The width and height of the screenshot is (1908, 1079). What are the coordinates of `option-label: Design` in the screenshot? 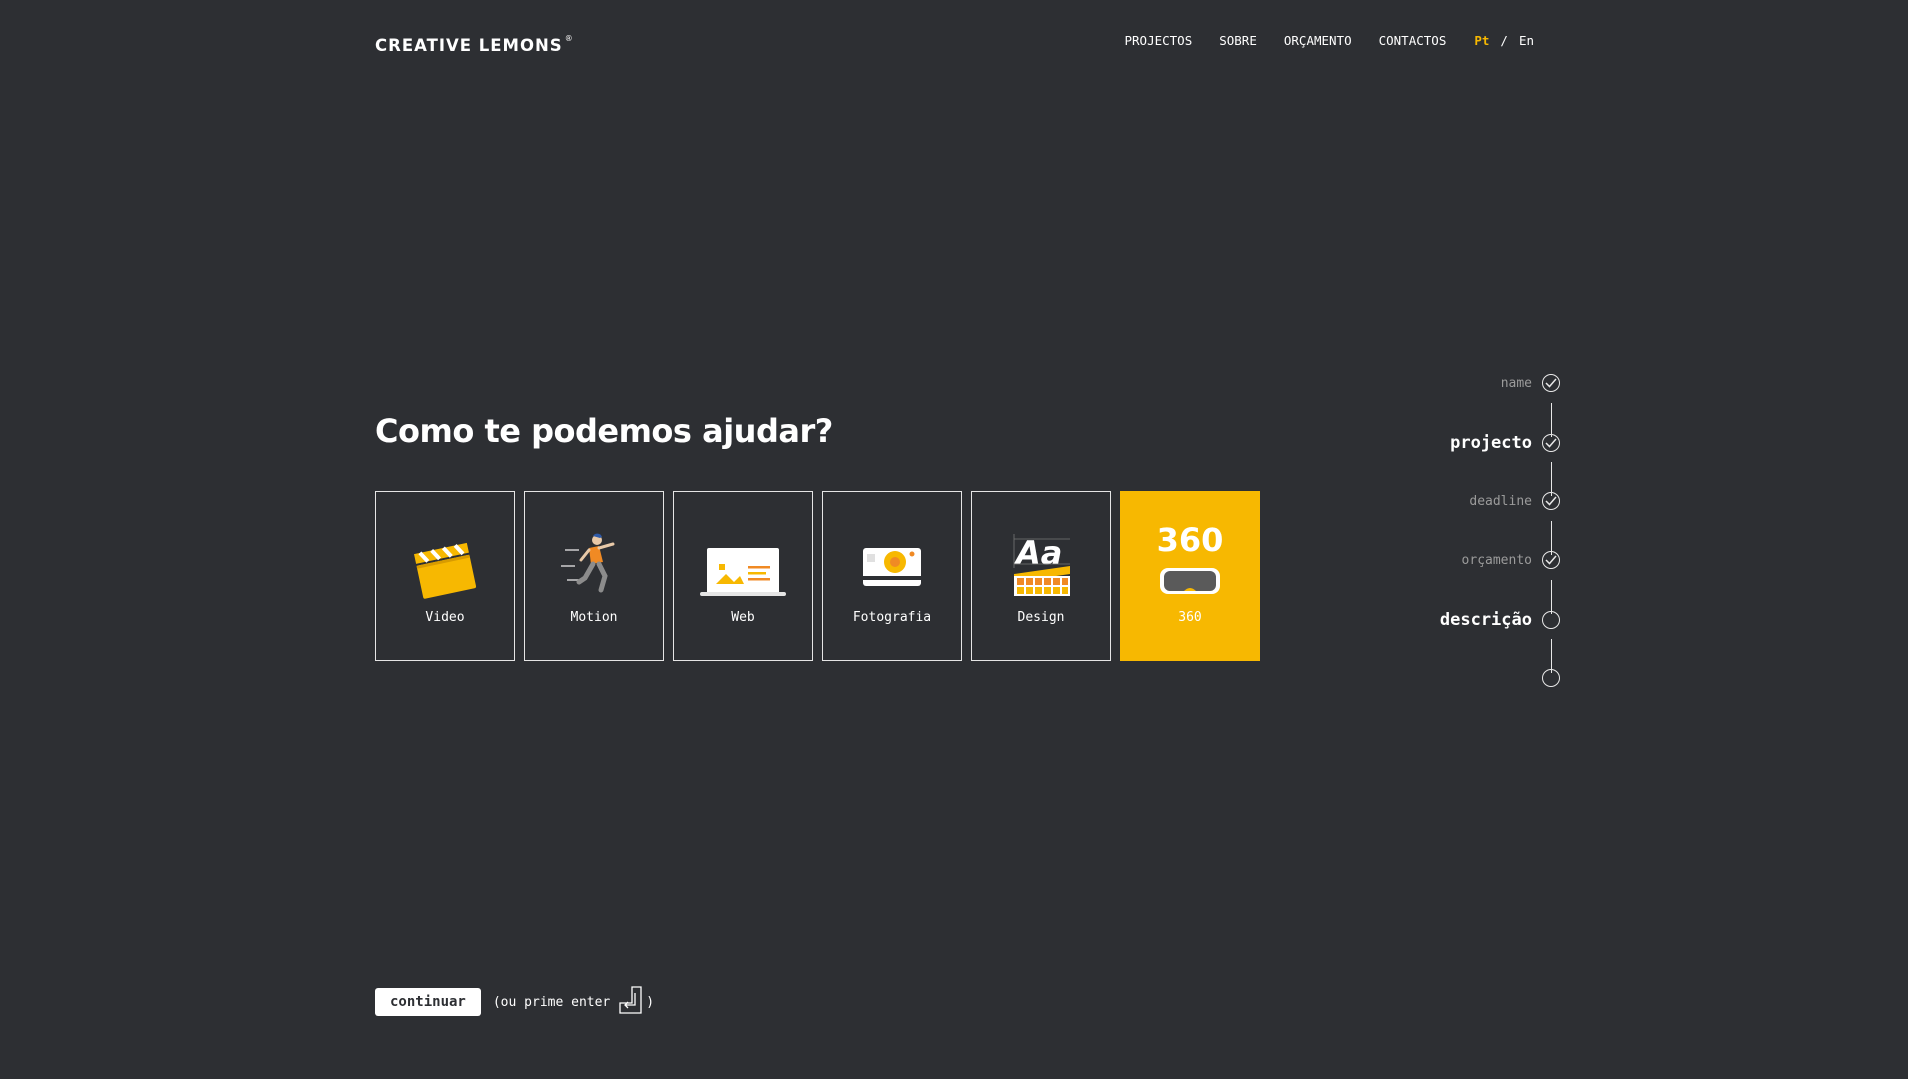 It's located at (1041, 617).